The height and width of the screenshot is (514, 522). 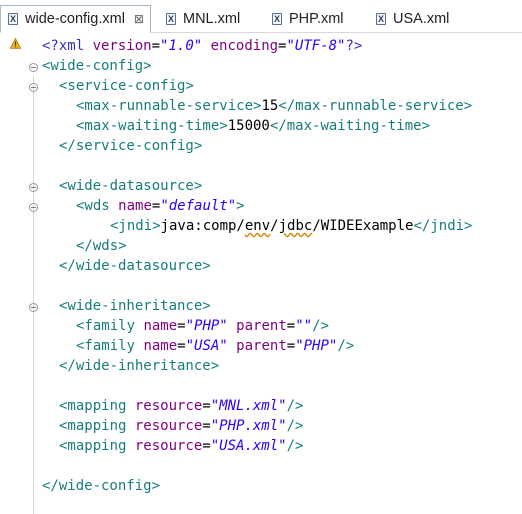 I want to click on code-line-6: </service-config>, so click(x=131, y=146).